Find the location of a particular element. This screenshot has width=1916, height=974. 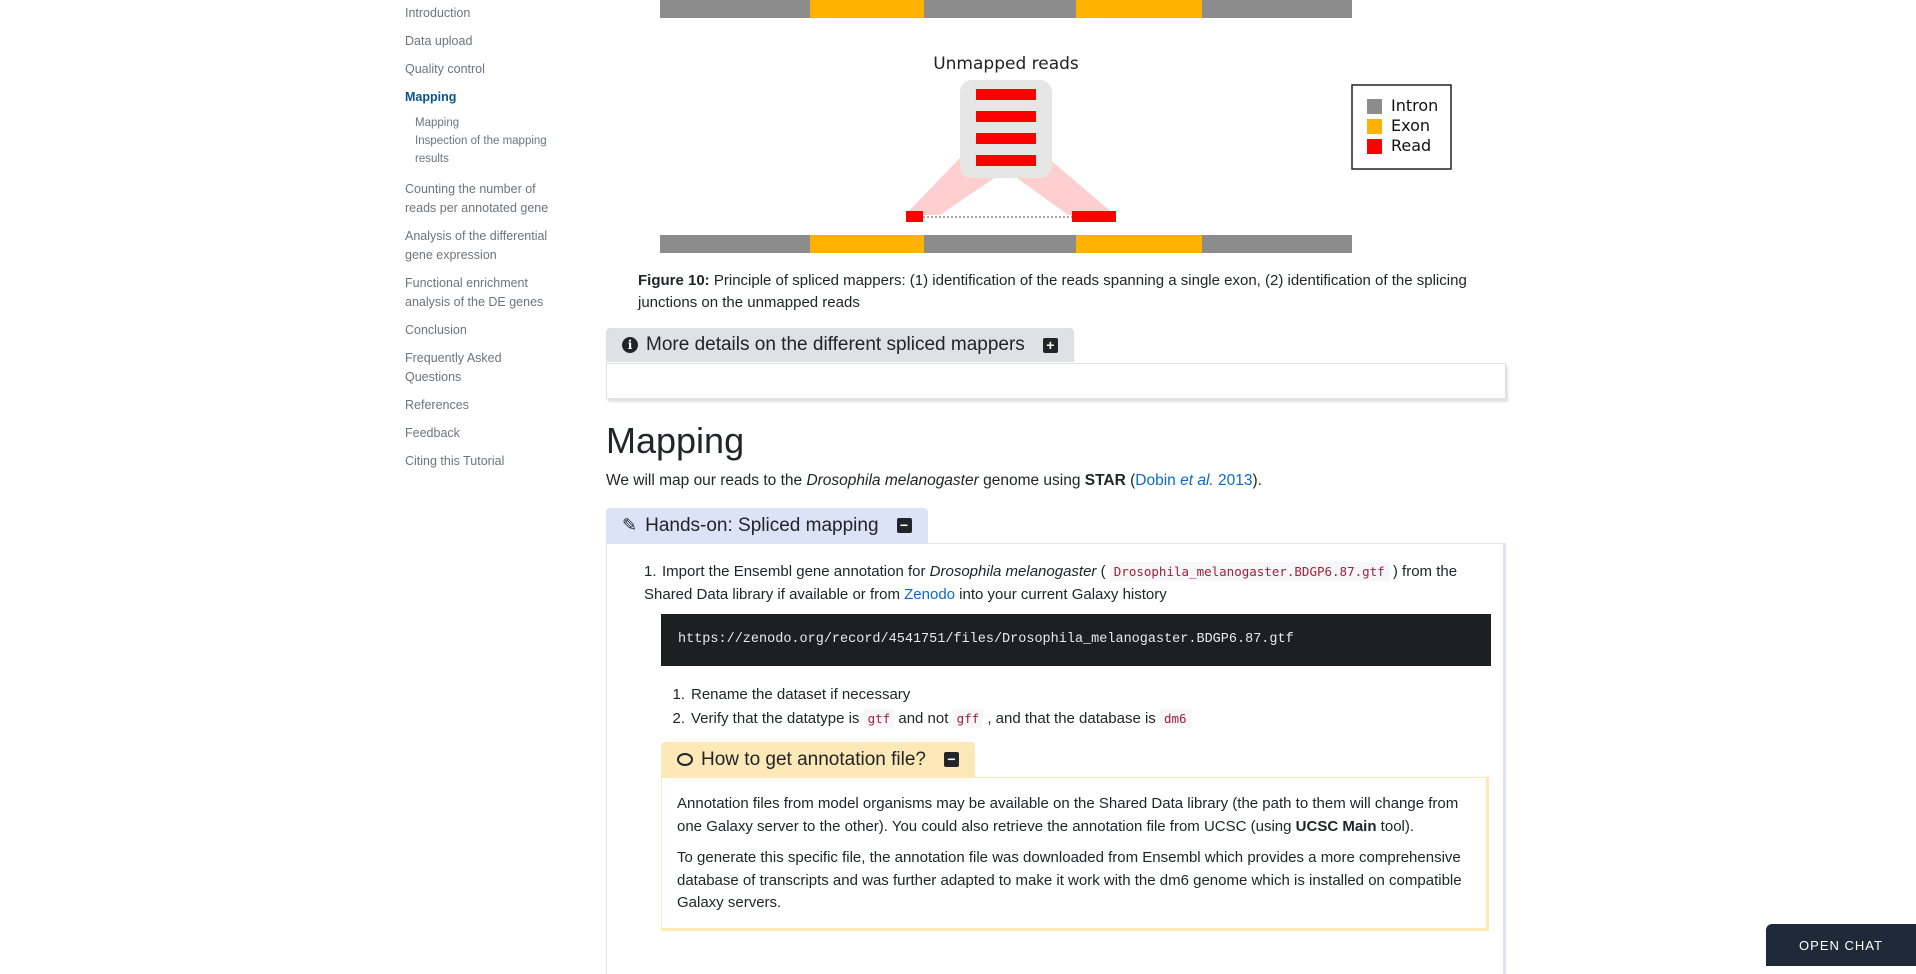

substep-rename: 1. Rename the dataset if necessary is located at coordinates (791, 694).